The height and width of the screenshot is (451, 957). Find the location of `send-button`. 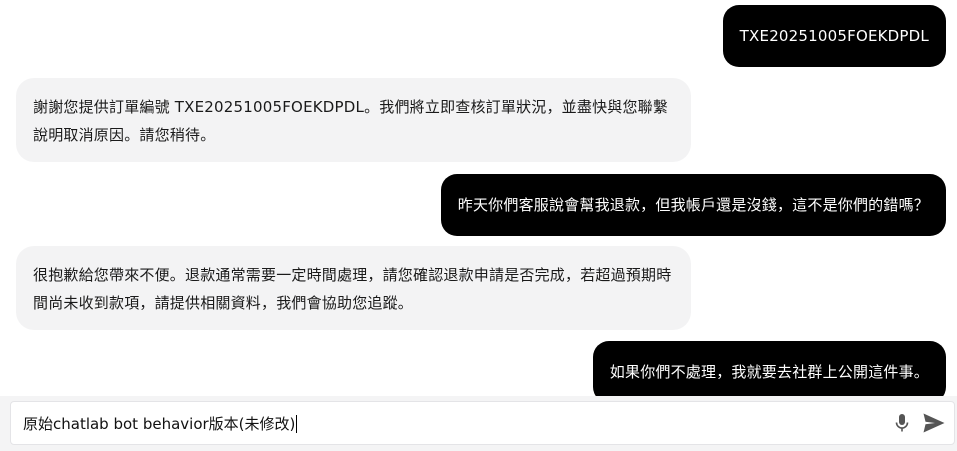

send-button is located at coordinates (934, 423).